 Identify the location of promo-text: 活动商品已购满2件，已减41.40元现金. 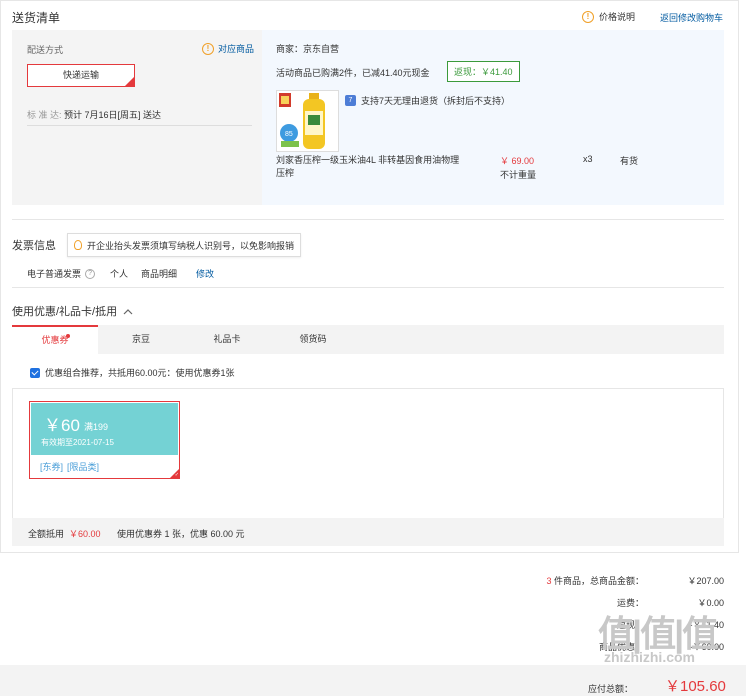
(353, 73).